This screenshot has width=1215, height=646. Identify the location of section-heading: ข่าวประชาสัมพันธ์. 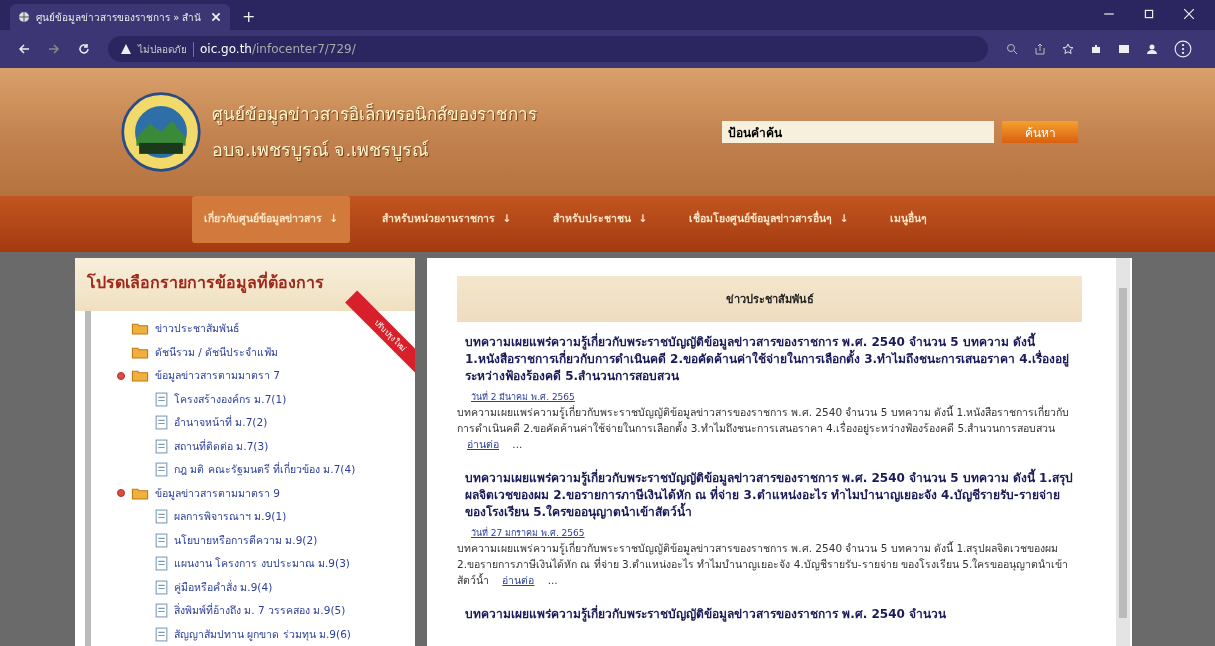
(769, 299).